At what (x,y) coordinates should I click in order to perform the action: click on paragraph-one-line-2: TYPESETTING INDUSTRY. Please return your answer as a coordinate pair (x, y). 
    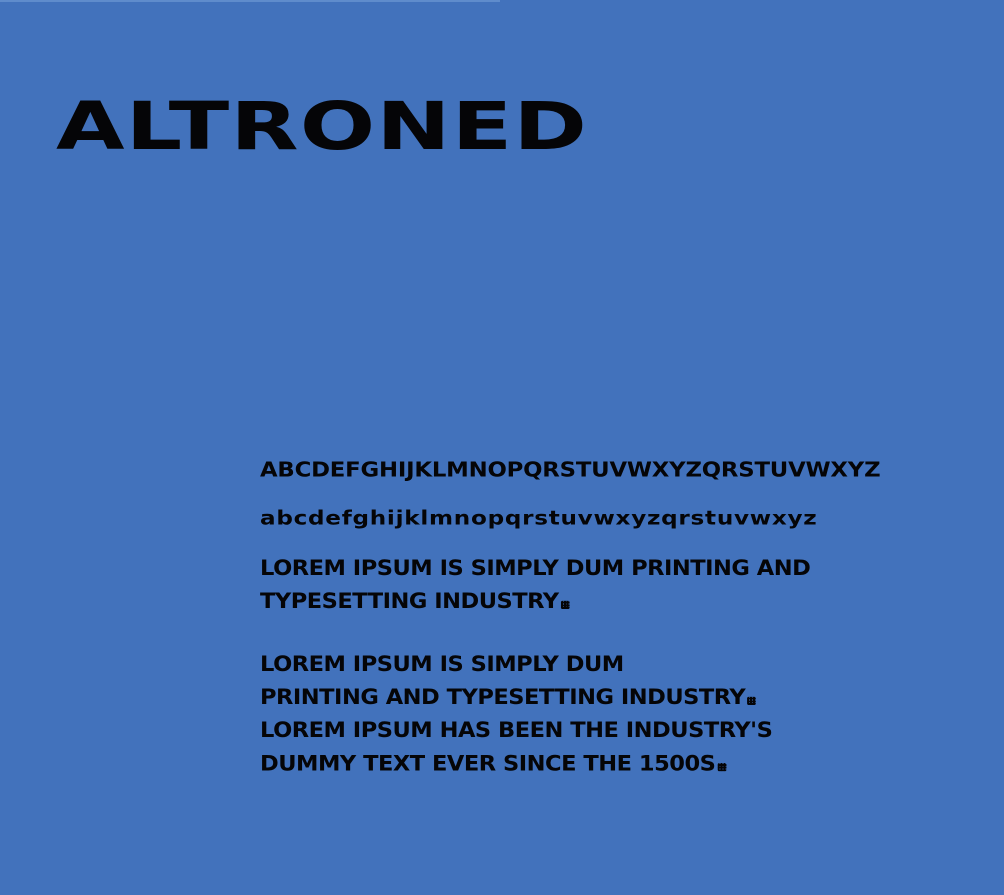
    Looking at the image, I should click on (617, 601).